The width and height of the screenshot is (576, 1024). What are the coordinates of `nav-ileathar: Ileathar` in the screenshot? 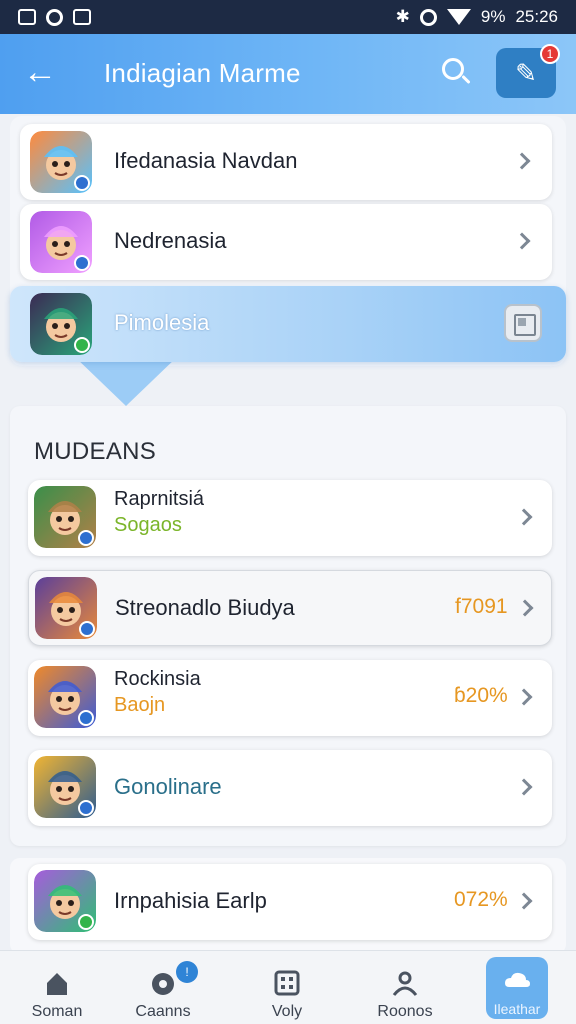 It's located at (517, 988).